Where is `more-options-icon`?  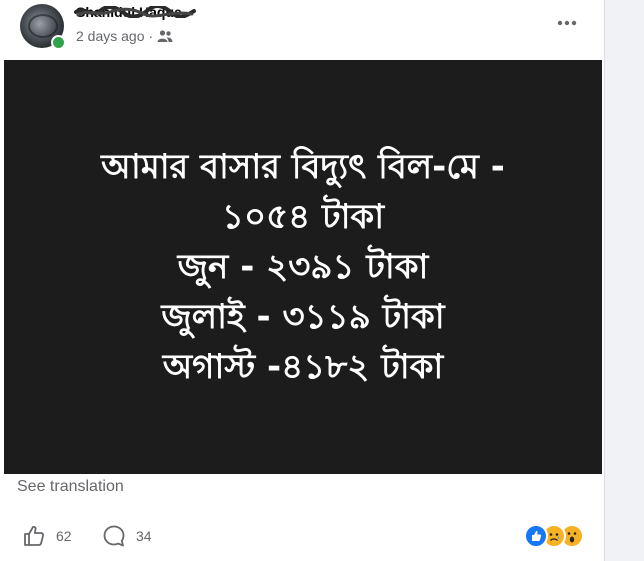 more-options-icon is located at coordinates (567, 23).